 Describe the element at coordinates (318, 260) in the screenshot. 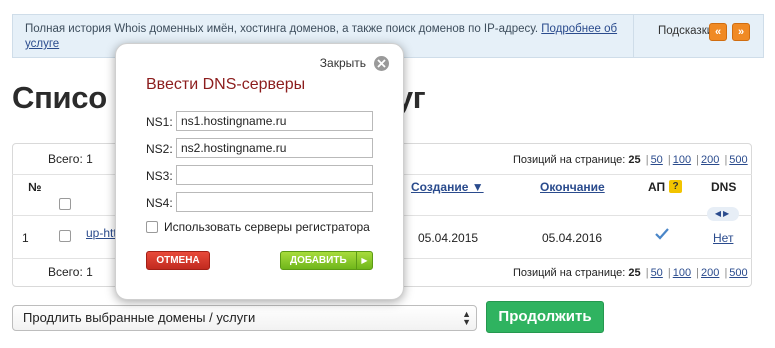

I see `add-button-label: ДОБАВИТЬ` at that location.